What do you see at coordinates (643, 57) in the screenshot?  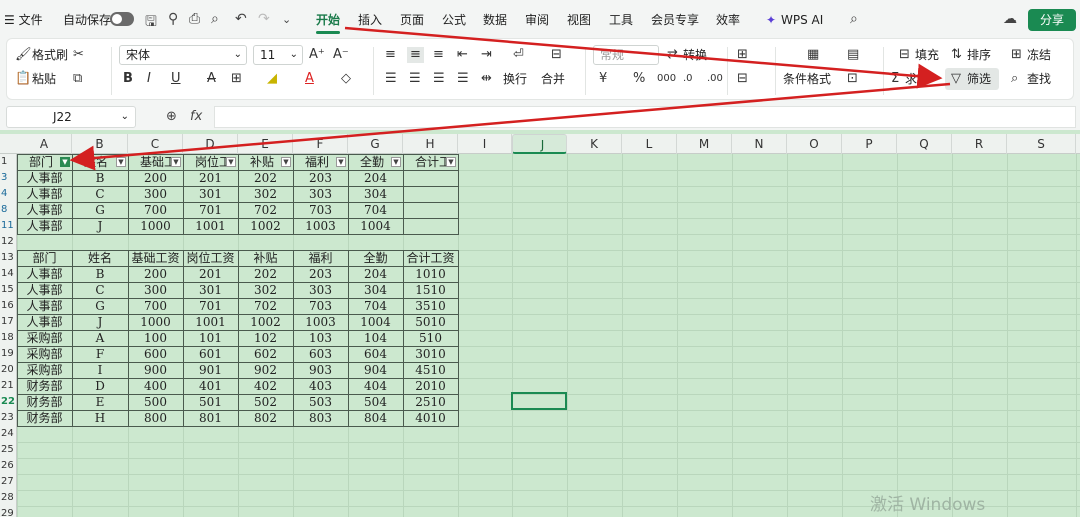 I see `arrow-to-filter` at bounding box center [643, 57].